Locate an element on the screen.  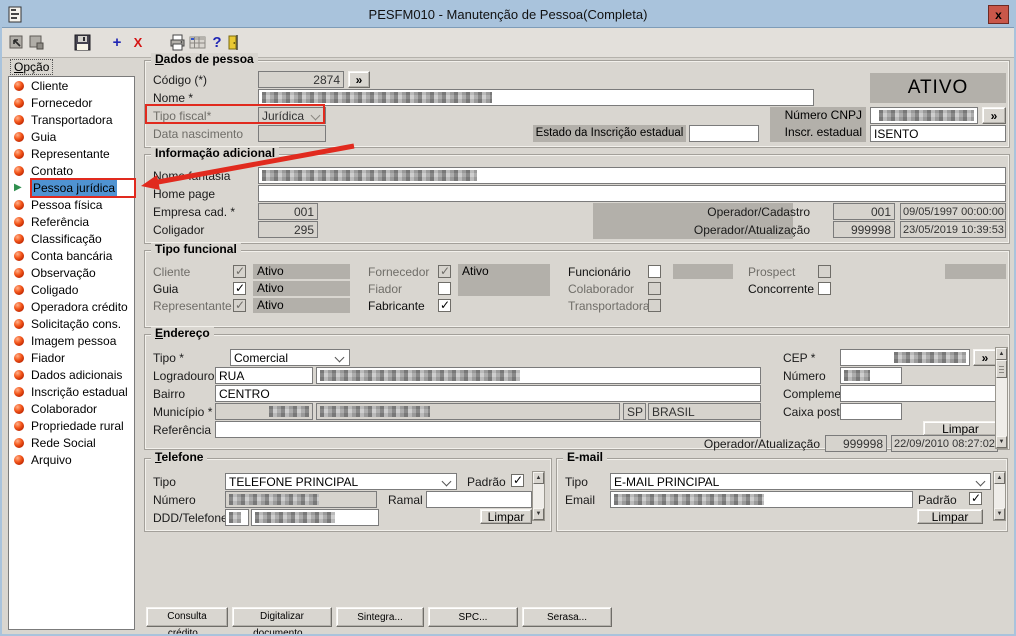
tipo-telefone-dropdown: TELEFONE PRINCIPAL is located at coordinates (341, 481).